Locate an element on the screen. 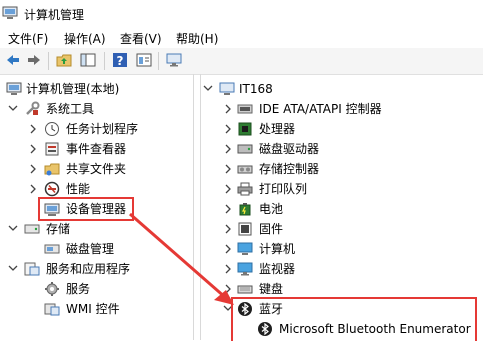  device-category-label: 固件 is located at coordinates (271, 229).